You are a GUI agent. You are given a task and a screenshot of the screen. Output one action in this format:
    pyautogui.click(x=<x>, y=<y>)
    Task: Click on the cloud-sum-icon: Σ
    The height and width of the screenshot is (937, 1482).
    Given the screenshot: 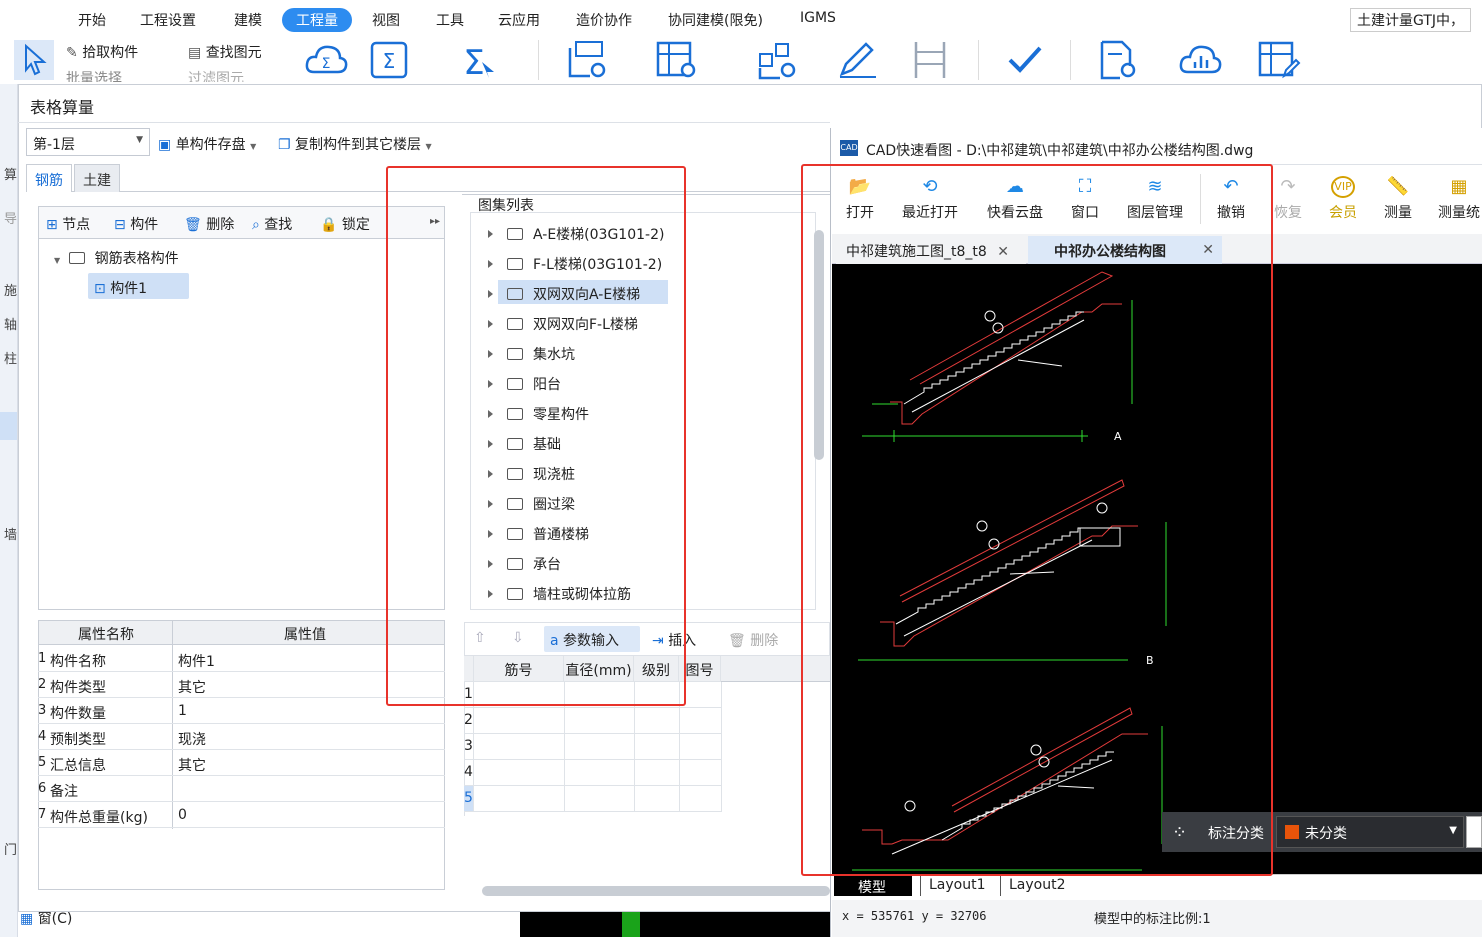 What is the action you would take?
    pyautogui.click(x=326, y=60)
    